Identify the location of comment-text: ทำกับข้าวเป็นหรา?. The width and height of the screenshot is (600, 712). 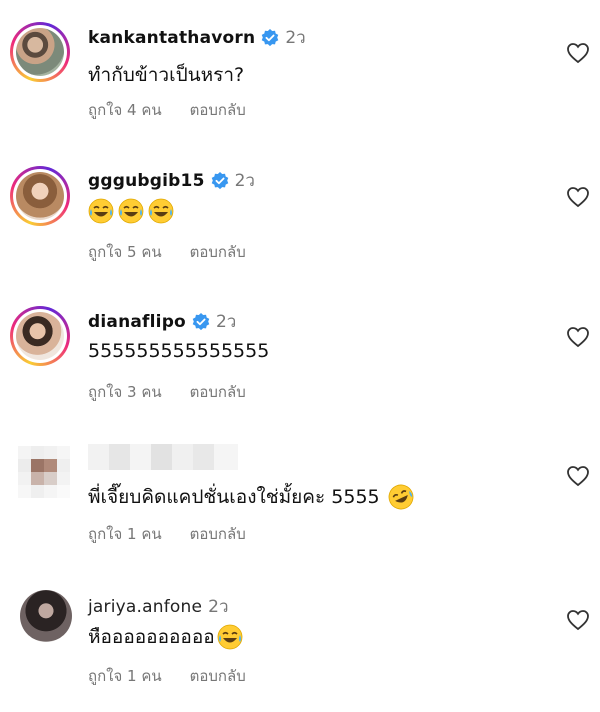
(166, 75).